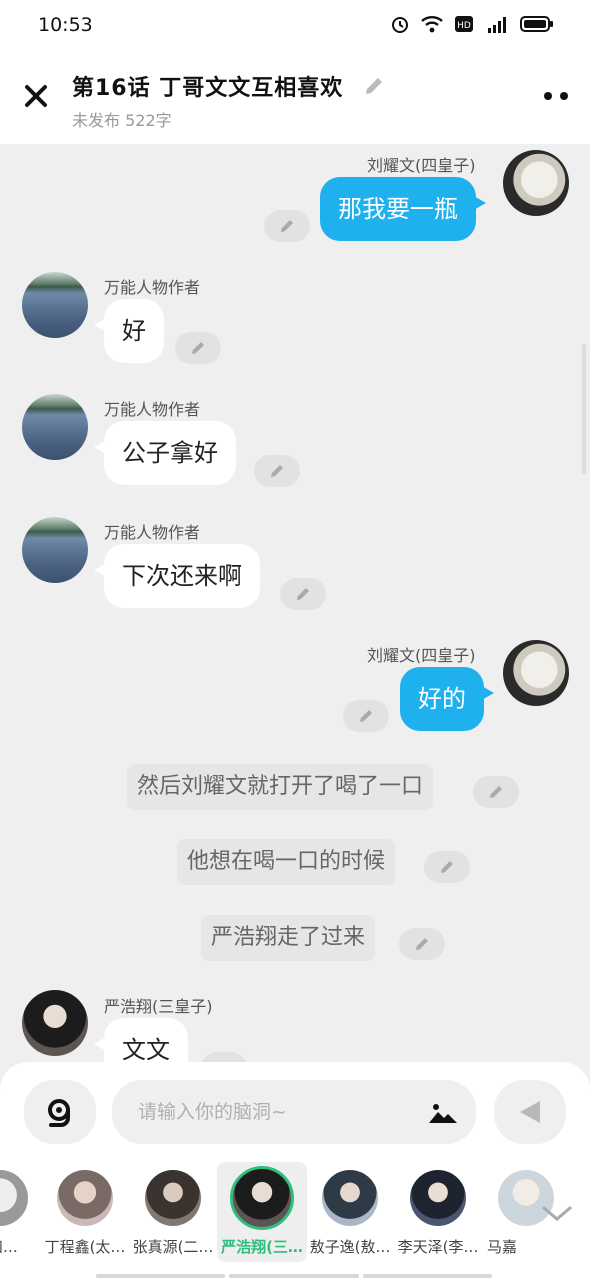  Describe the element at coordinates (497, 25) in the screenshot. I see `signal-4g-icon` at that location.